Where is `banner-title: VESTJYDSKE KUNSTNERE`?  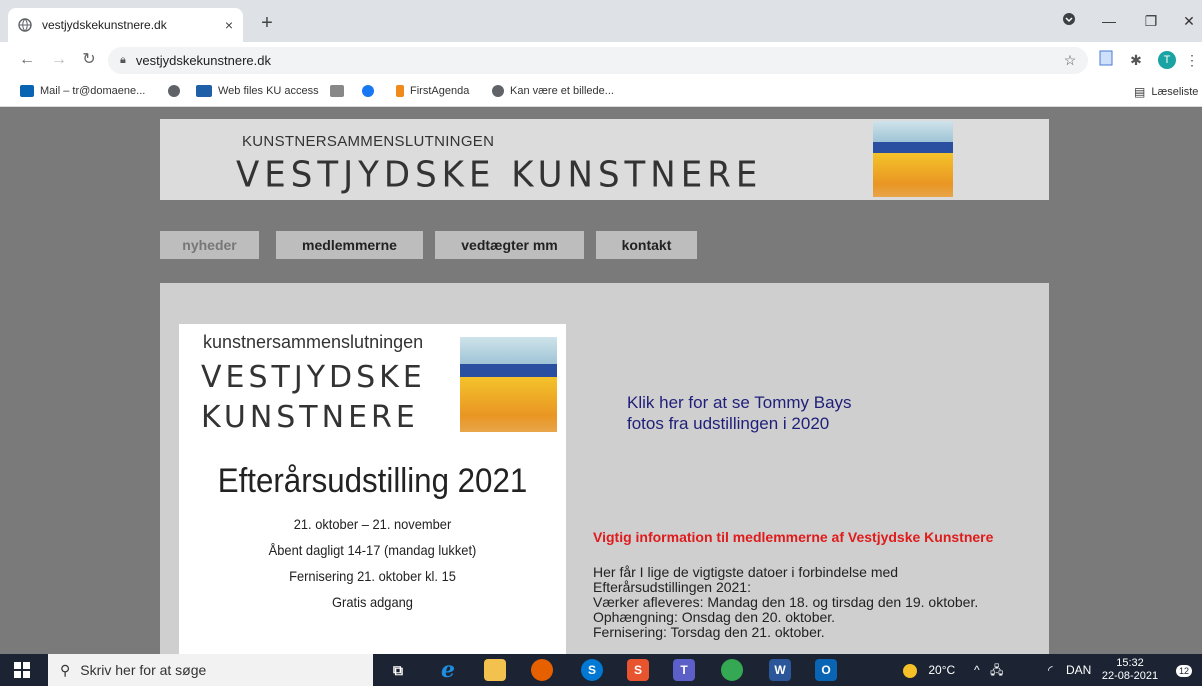 banner-title: VESTJYDSKE KUNSTNERE is located at coordinates (499, 175).